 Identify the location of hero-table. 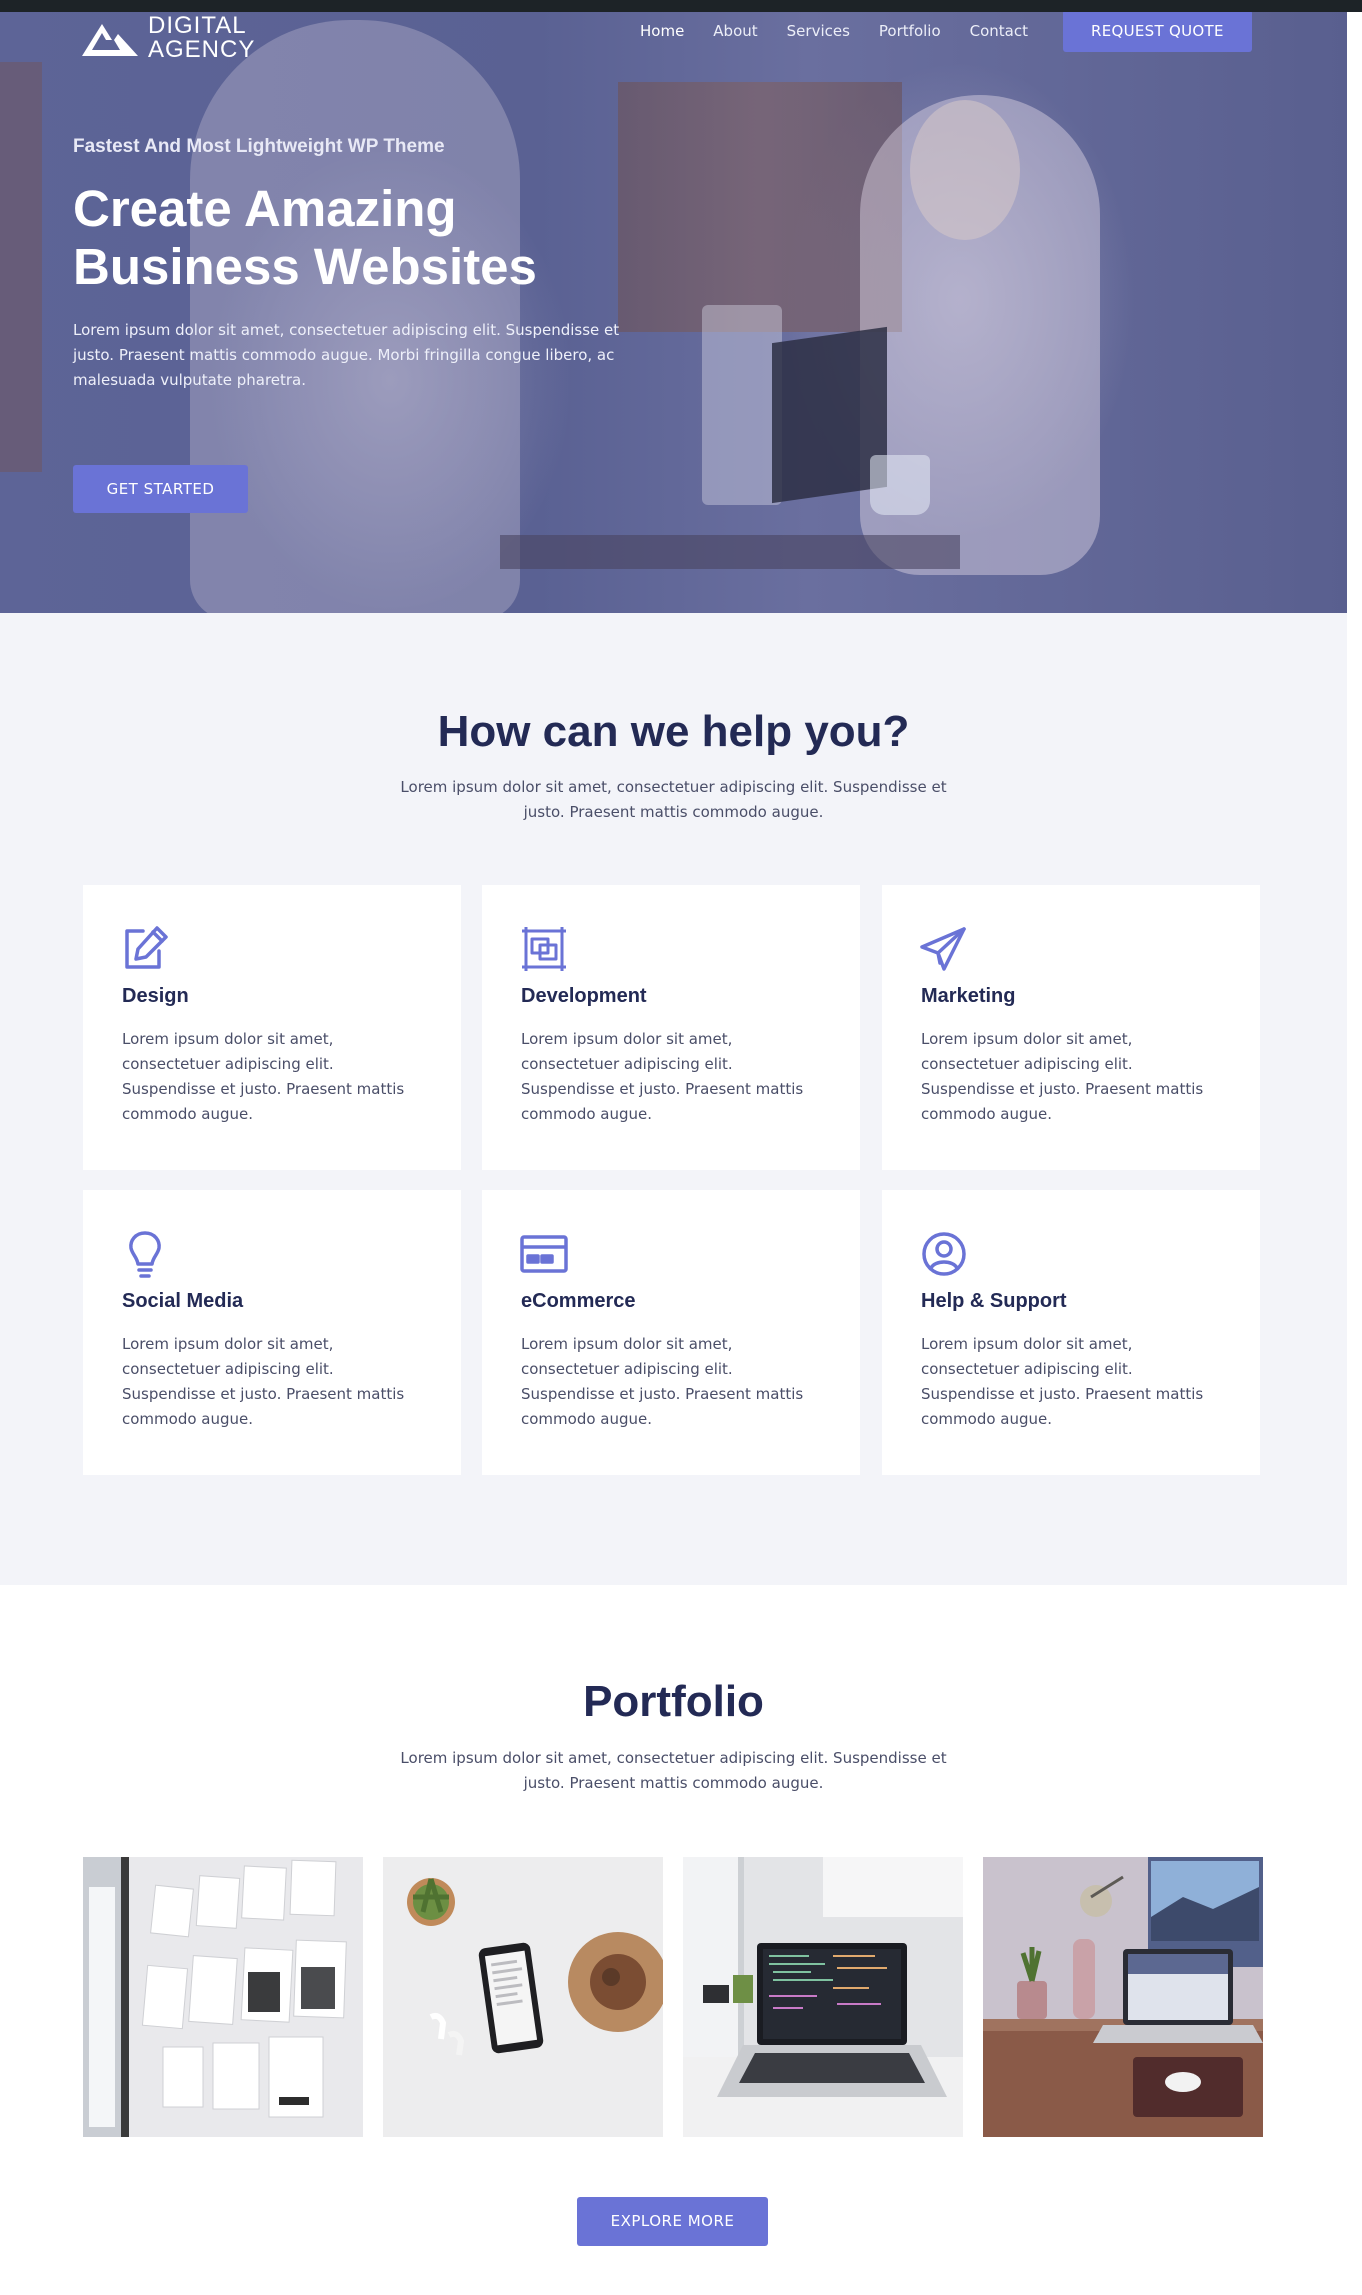
(730, 552).